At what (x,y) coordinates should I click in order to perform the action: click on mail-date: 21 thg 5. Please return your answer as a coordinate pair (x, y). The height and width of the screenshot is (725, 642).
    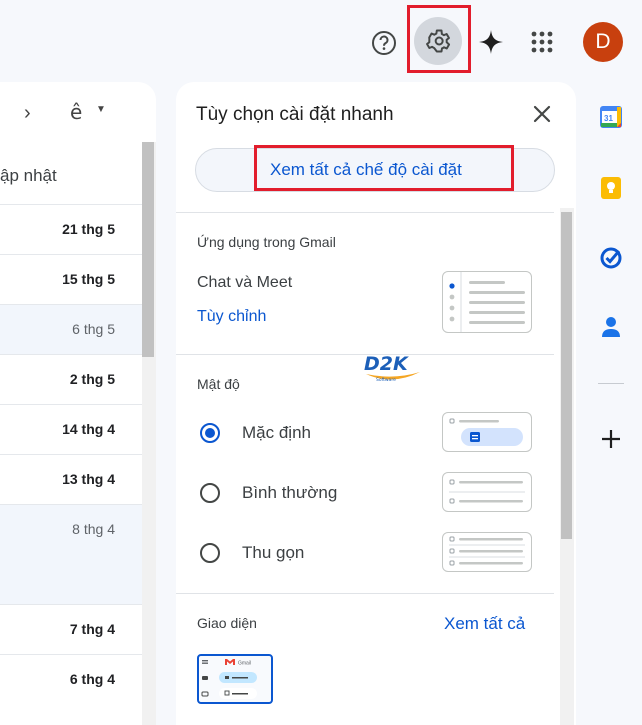
    Looking at the image, I should click on (88, 229).